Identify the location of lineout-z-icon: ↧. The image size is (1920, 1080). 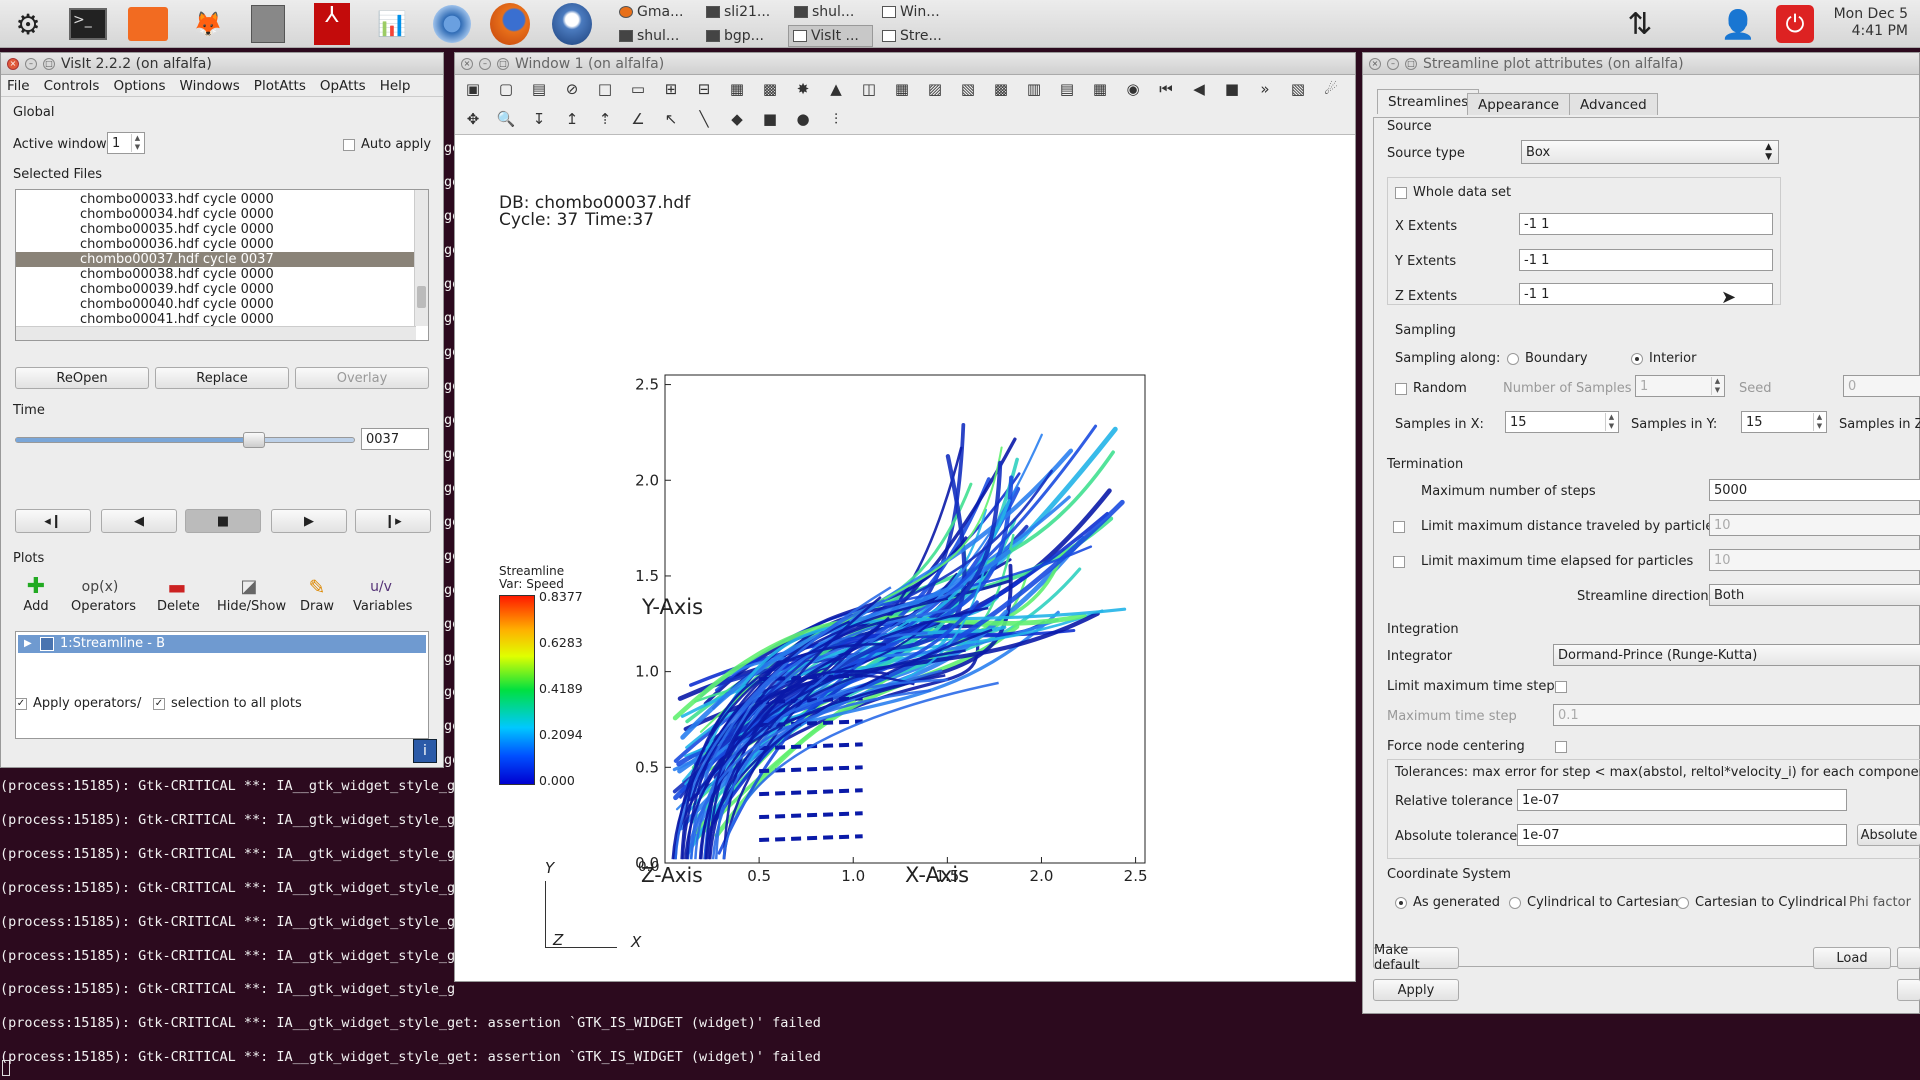
(539, 119).